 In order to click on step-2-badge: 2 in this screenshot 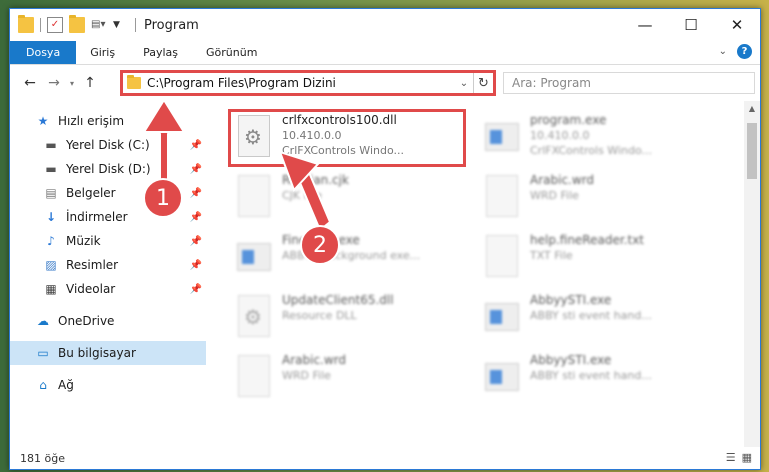, I will do `click(320, 245)`.